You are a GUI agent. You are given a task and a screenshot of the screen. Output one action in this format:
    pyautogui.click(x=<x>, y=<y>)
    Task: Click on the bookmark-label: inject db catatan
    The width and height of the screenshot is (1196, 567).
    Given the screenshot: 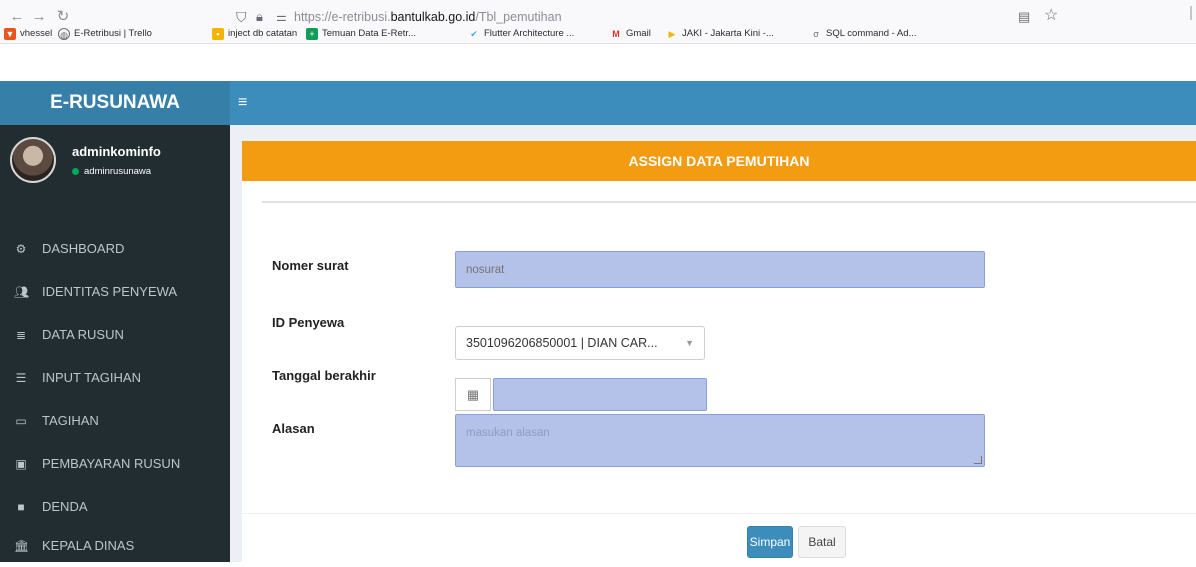 What is the action you would take?
    pyautogui.click(x=263, y=33)
    